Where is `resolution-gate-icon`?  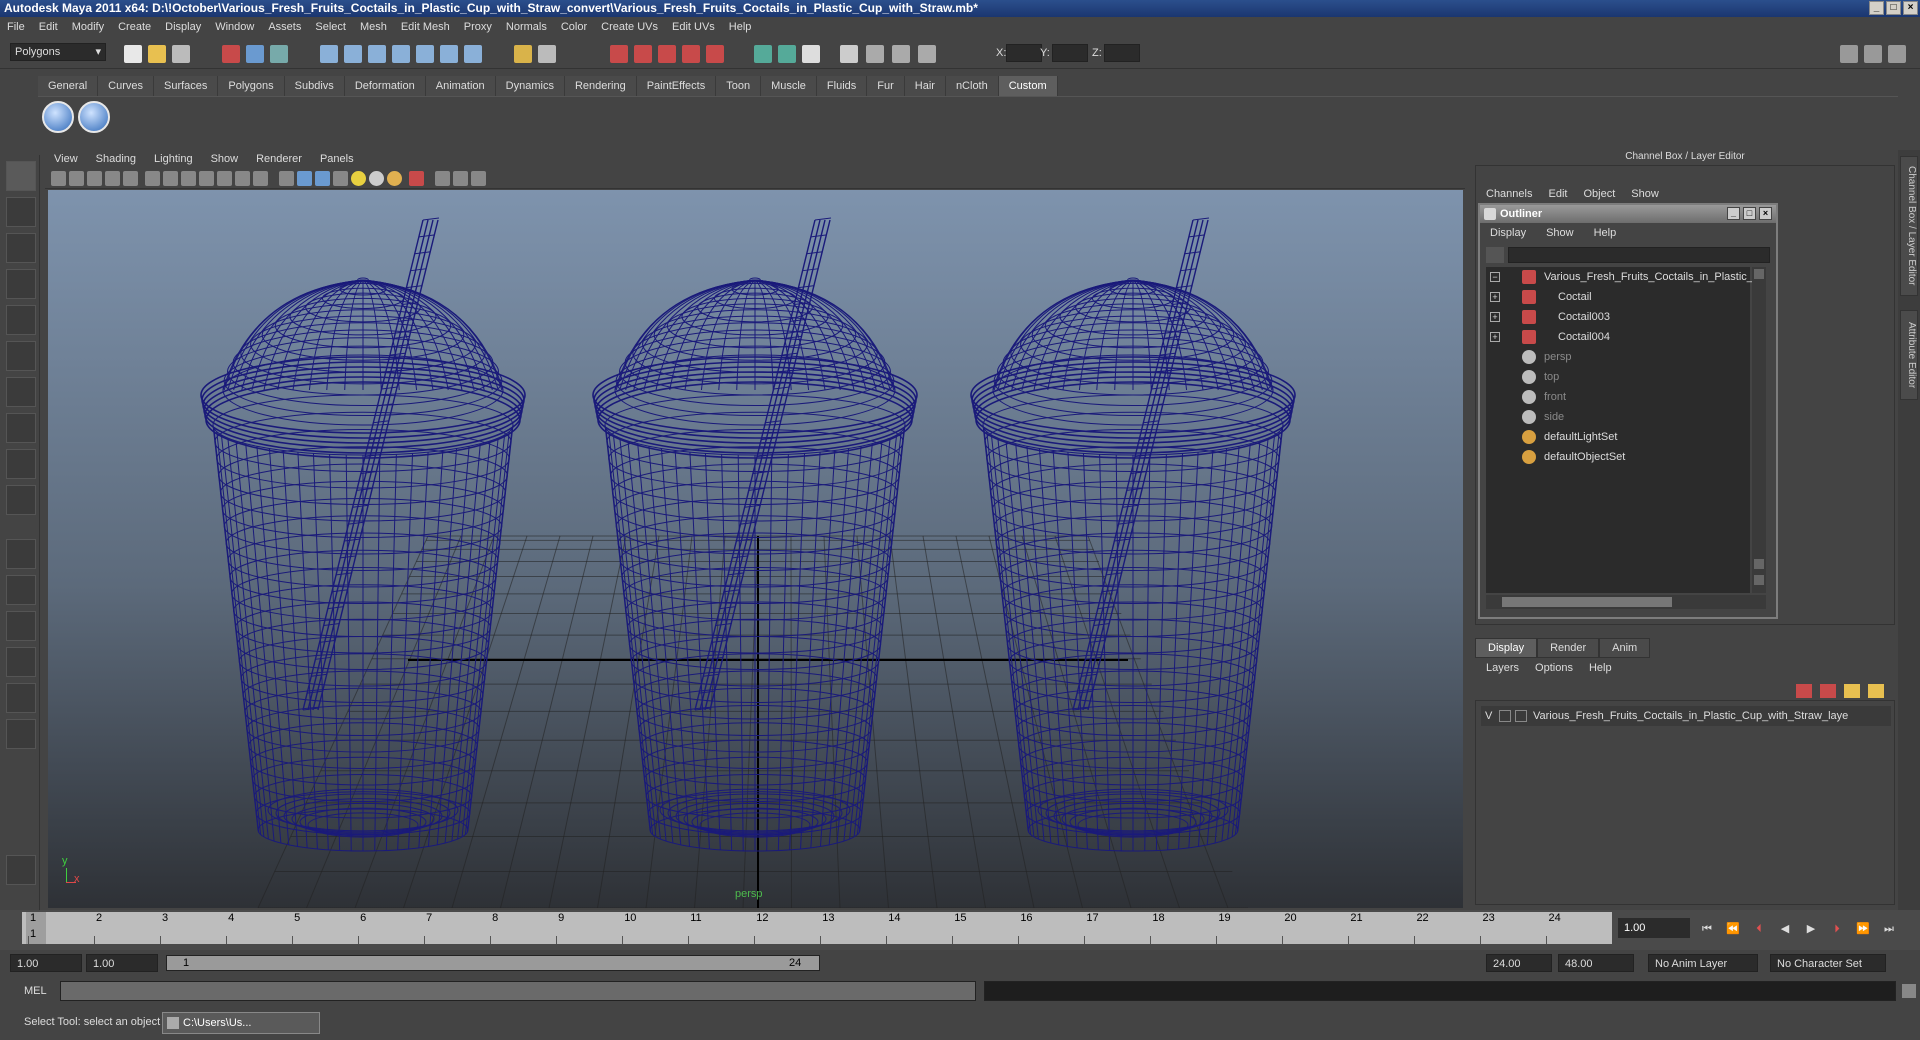 resolution-gate-icon is located at coordinates (188, 178).